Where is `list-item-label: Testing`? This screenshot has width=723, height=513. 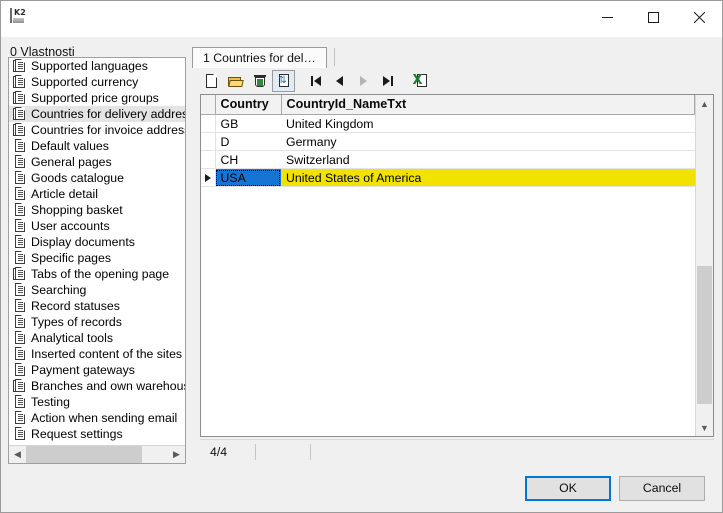
list-item-label: Testing is located at coordinates (50, 402).